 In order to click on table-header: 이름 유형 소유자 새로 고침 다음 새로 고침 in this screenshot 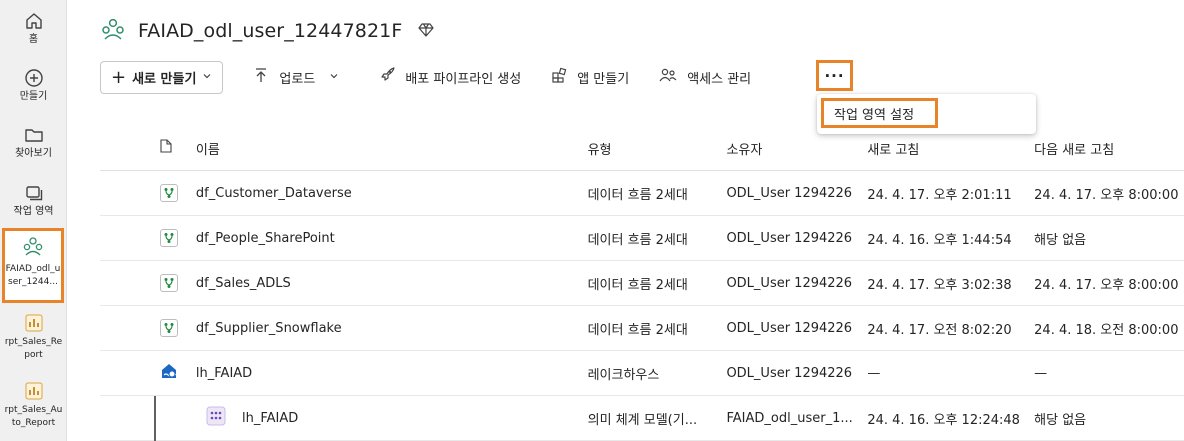, I will do `click(642, 148)`.